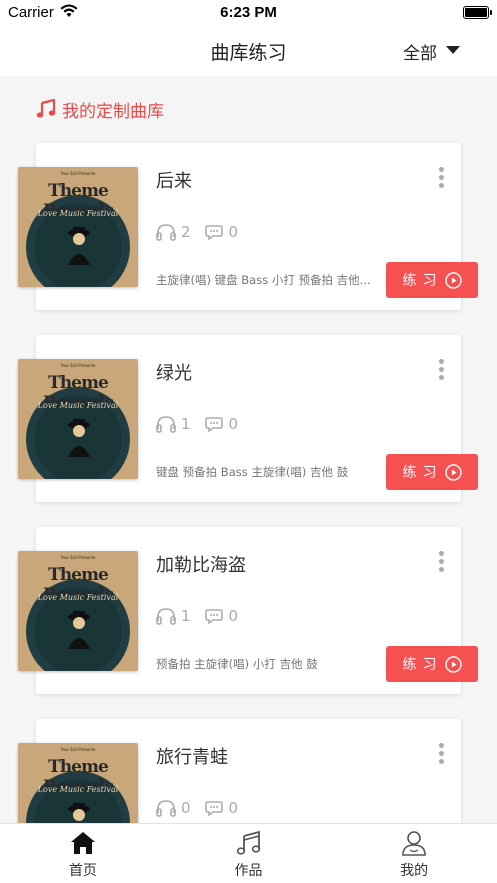 This screenshot has height=883, width=497. Describe the element at coordinates (414, 871) in the screenshot. I see `tab-label: 我的` at that location.